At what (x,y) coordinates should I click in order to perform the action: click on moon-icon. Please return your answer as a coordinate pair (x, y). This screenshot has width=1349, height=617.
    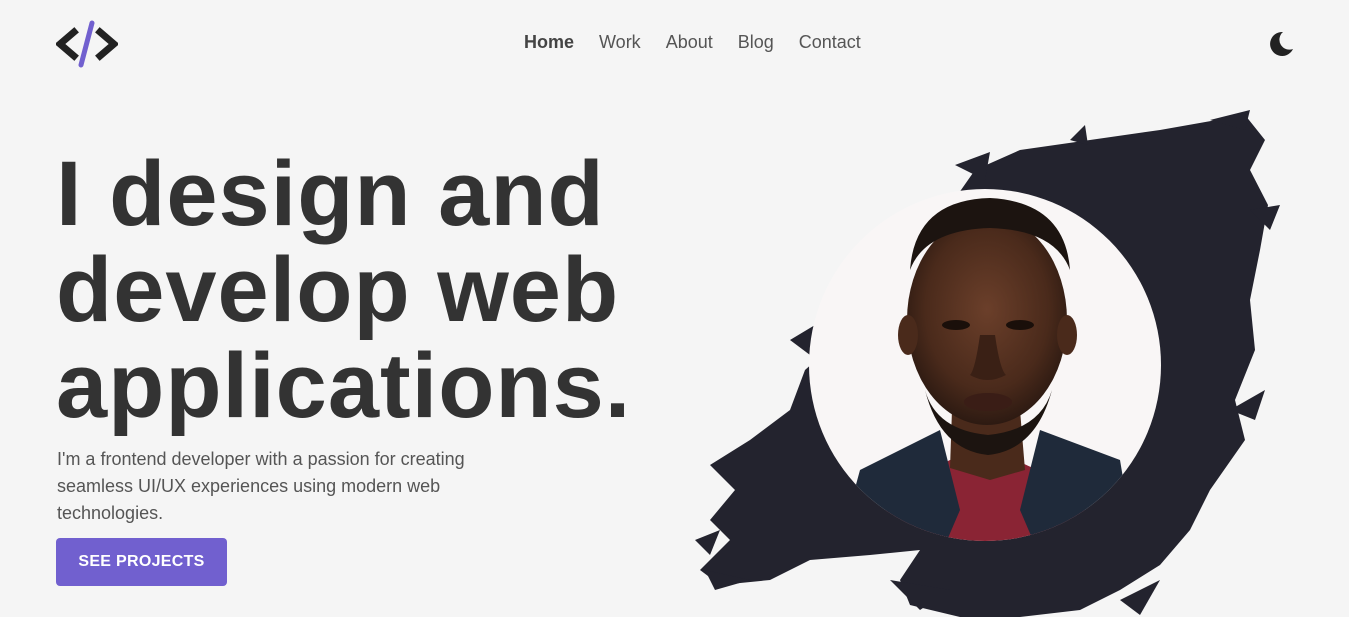
    Looking at the image, I should click on (1280, 44).